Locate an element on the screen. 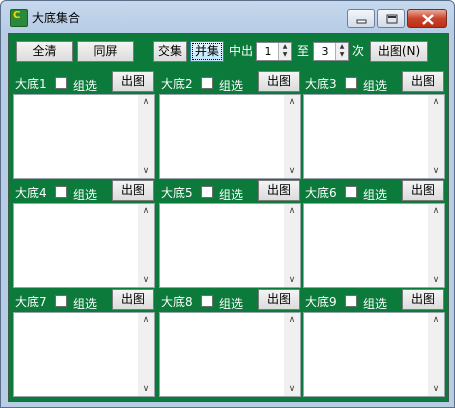  panel-header: 大底1 组选 出图 is located at coordinates (84, 82).